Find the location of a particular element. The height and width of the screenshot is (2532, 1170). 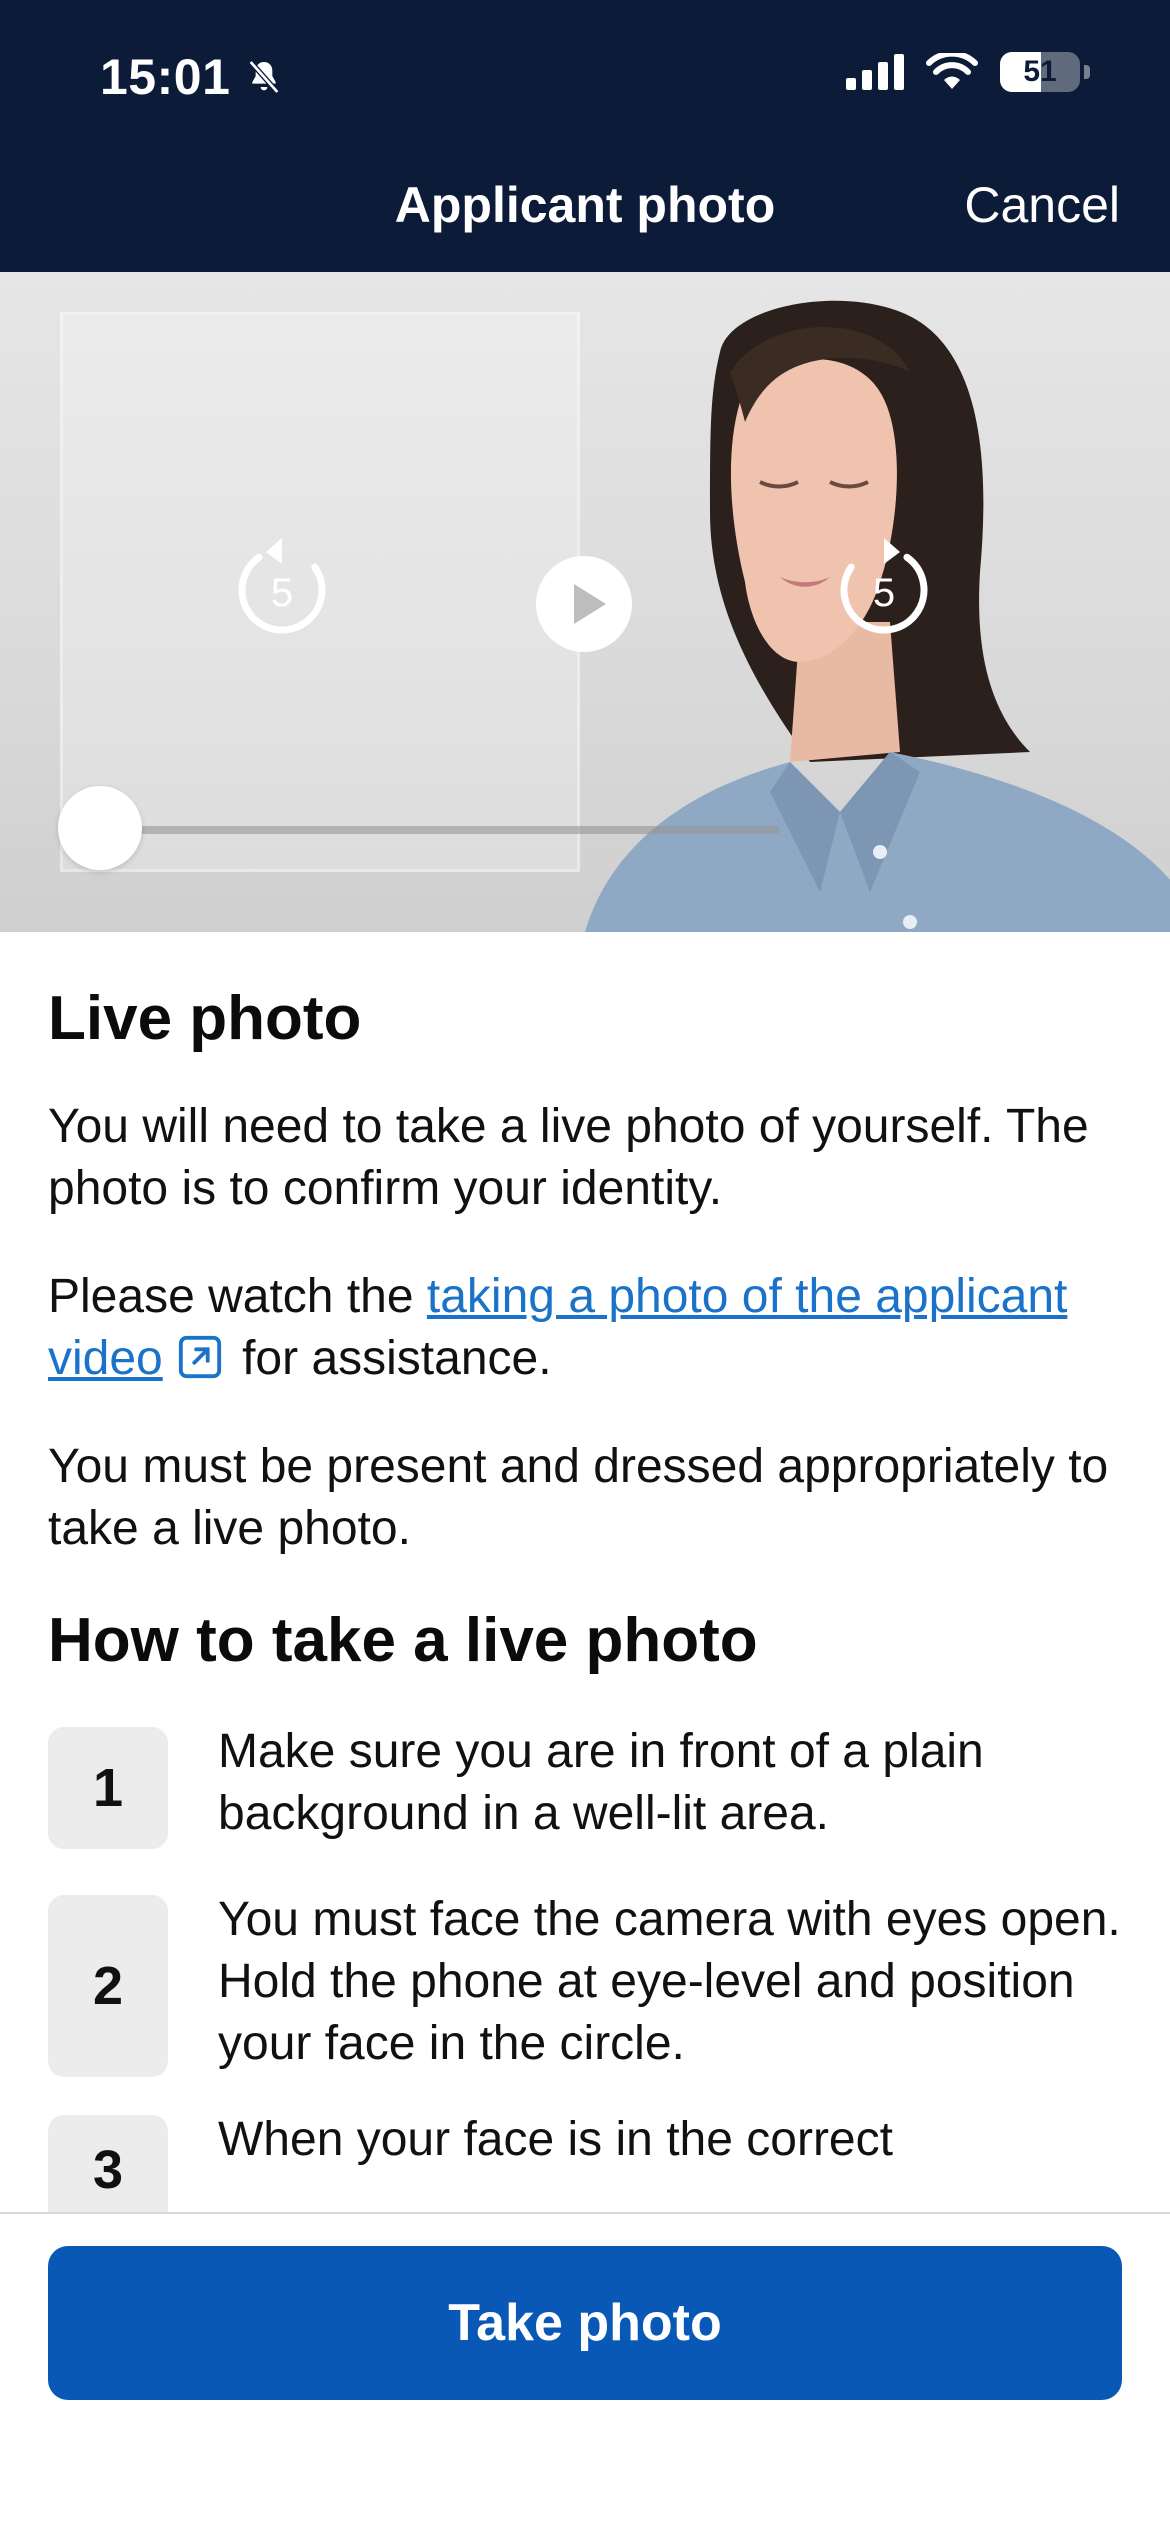

external-link-icon is located at coordinates (200, 1357).